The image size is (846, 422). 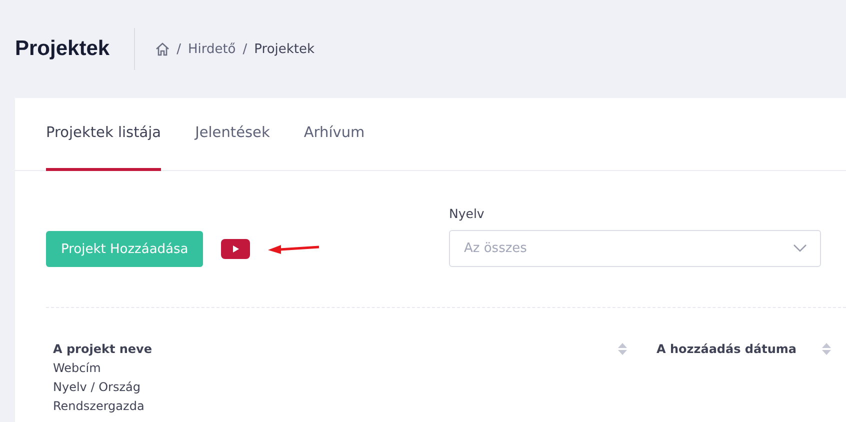 I want to click on field-label: Nyelv, so click(x=467, y=213).